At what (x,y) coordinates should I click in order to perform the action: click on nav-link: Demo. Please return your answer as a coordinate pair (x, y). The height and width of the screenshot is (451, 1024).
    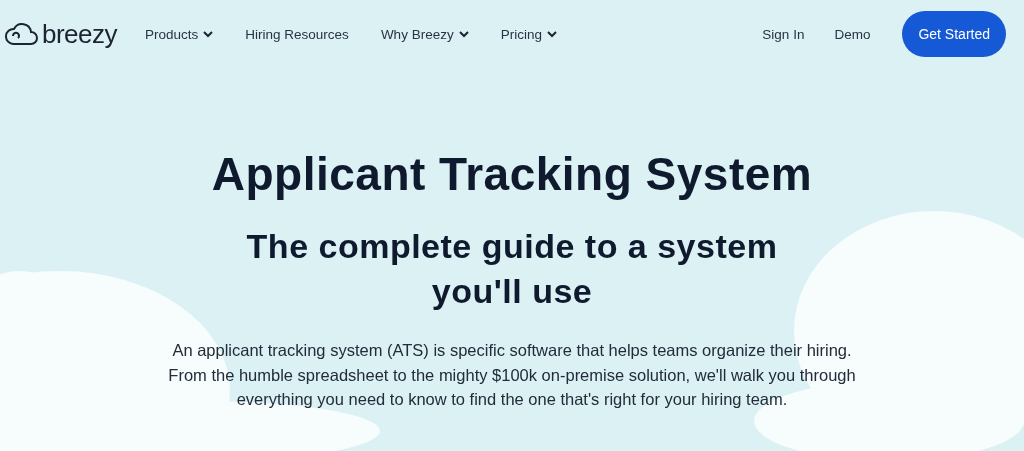
    Looking at the image, I should click on (852, 34).